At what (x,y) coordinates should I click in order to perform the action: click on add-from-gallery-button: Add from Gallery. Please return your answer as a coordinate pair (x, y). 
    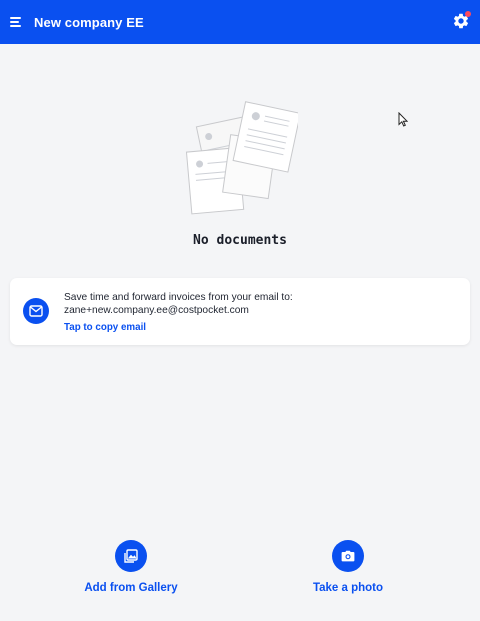
    Looking at the image, I should click on (131, 567).